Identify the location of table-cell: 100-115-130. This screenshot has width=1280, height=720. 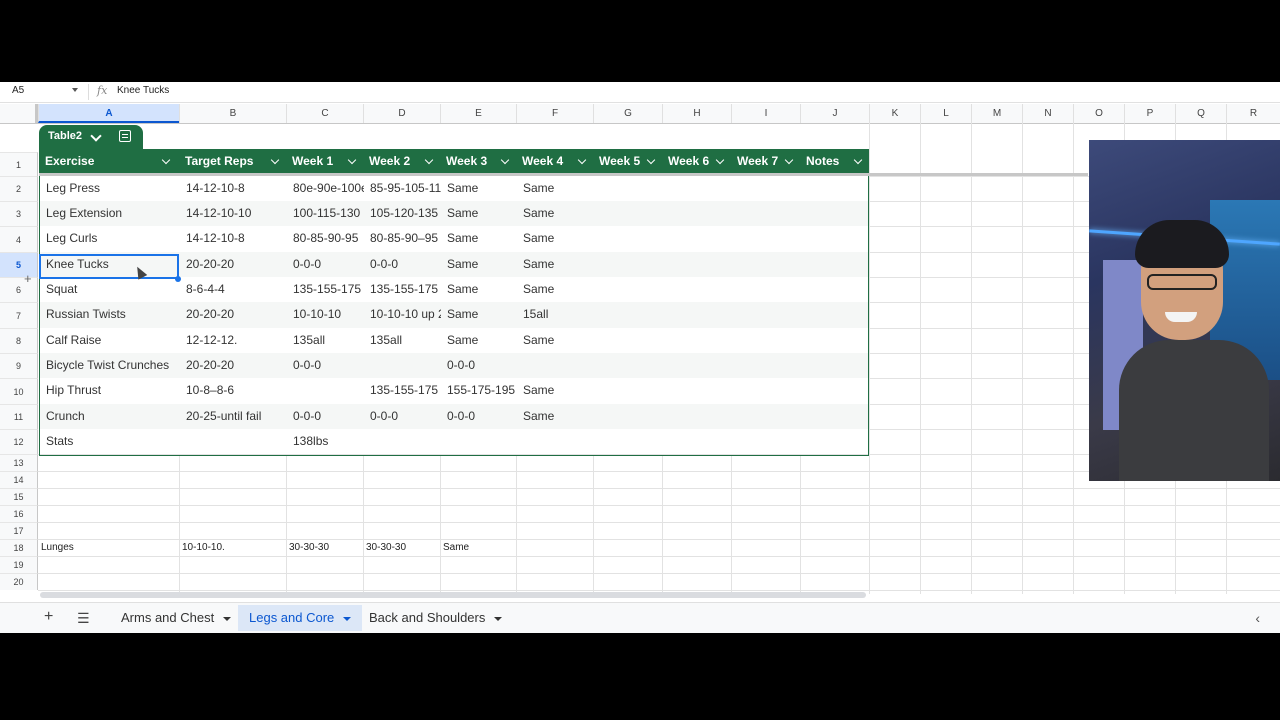
(325, 213).